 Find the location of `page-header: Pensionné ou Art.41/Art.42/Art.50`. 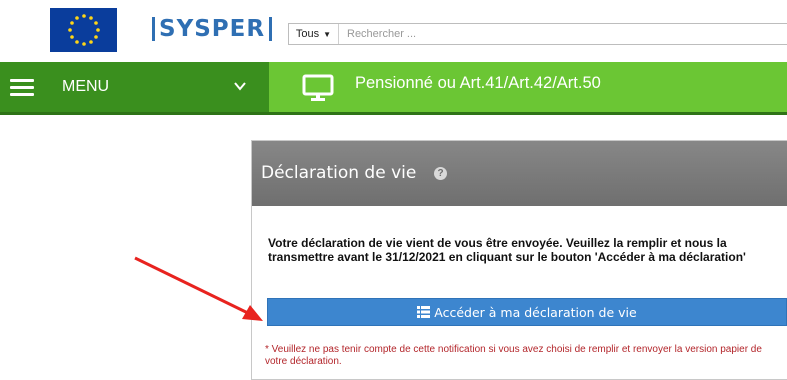

page-header: Pensionné ou Art.41/Art.42/Art.50 is located at coordinates (528, 87).